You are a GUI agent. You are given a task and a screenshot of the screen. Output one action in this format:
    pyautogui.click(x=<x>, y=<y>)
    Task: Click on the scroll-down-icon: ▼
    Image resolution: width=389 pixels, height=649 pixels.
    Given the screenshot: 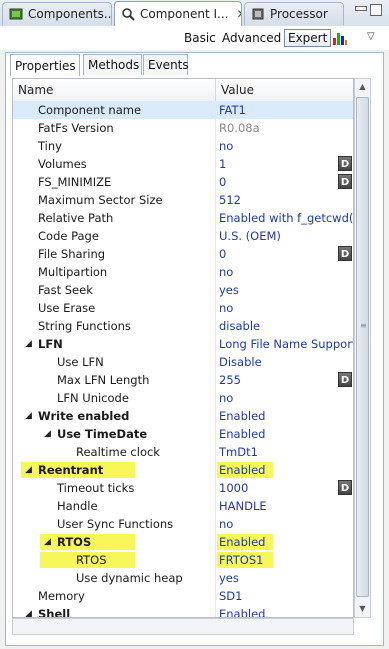 What is the action you would take?
    pyautogui.click(x=362, y=609)
    